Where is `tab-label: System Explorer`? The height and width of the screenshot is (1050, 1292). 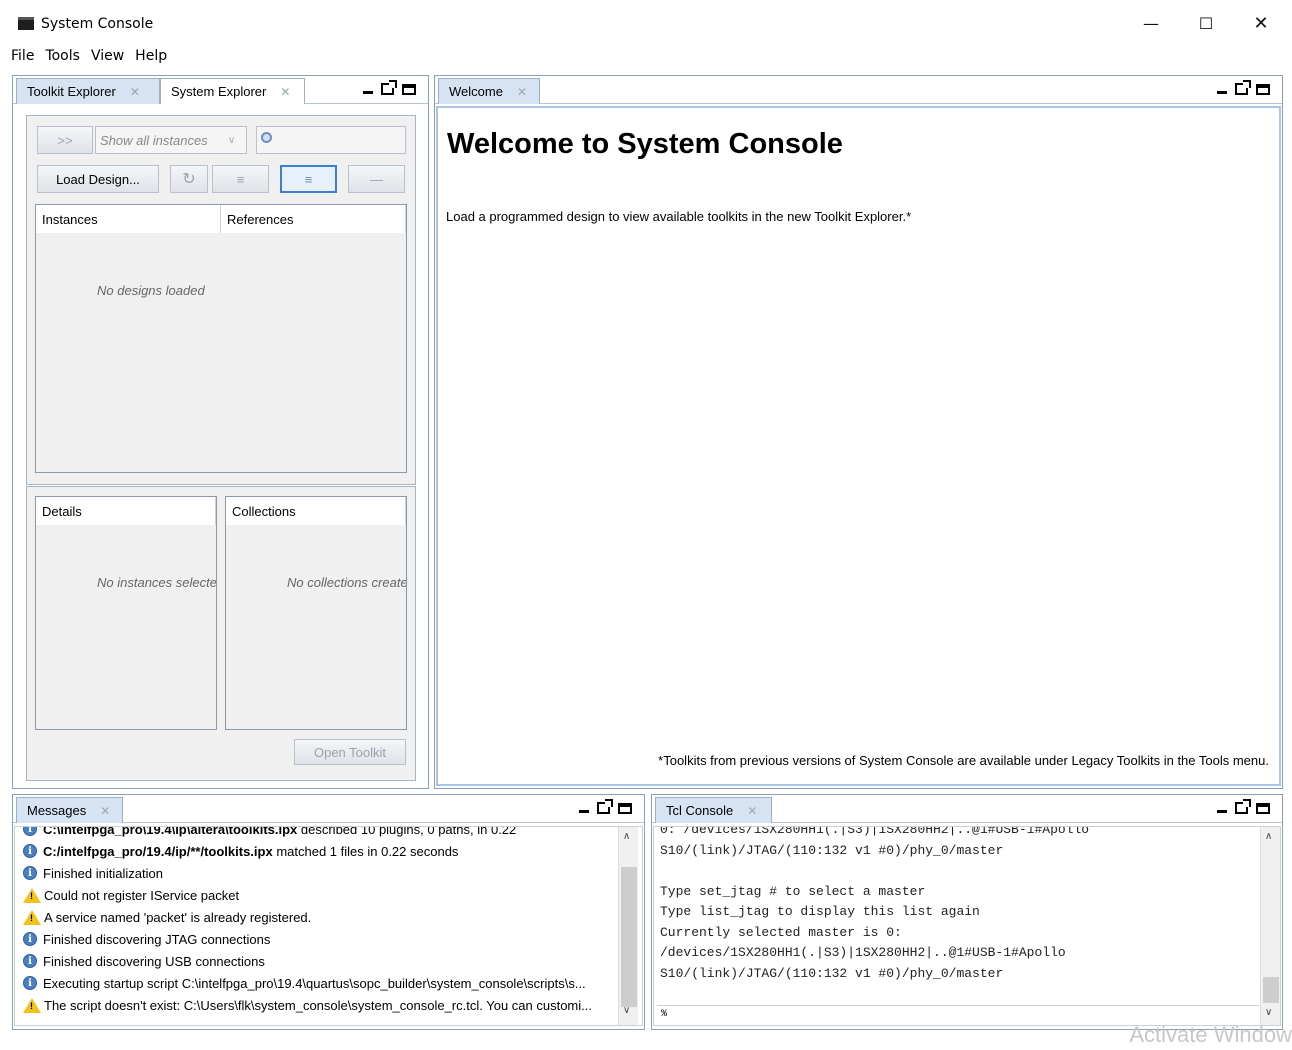
tab-label: System Explorer is located at coordinates (219, 91).